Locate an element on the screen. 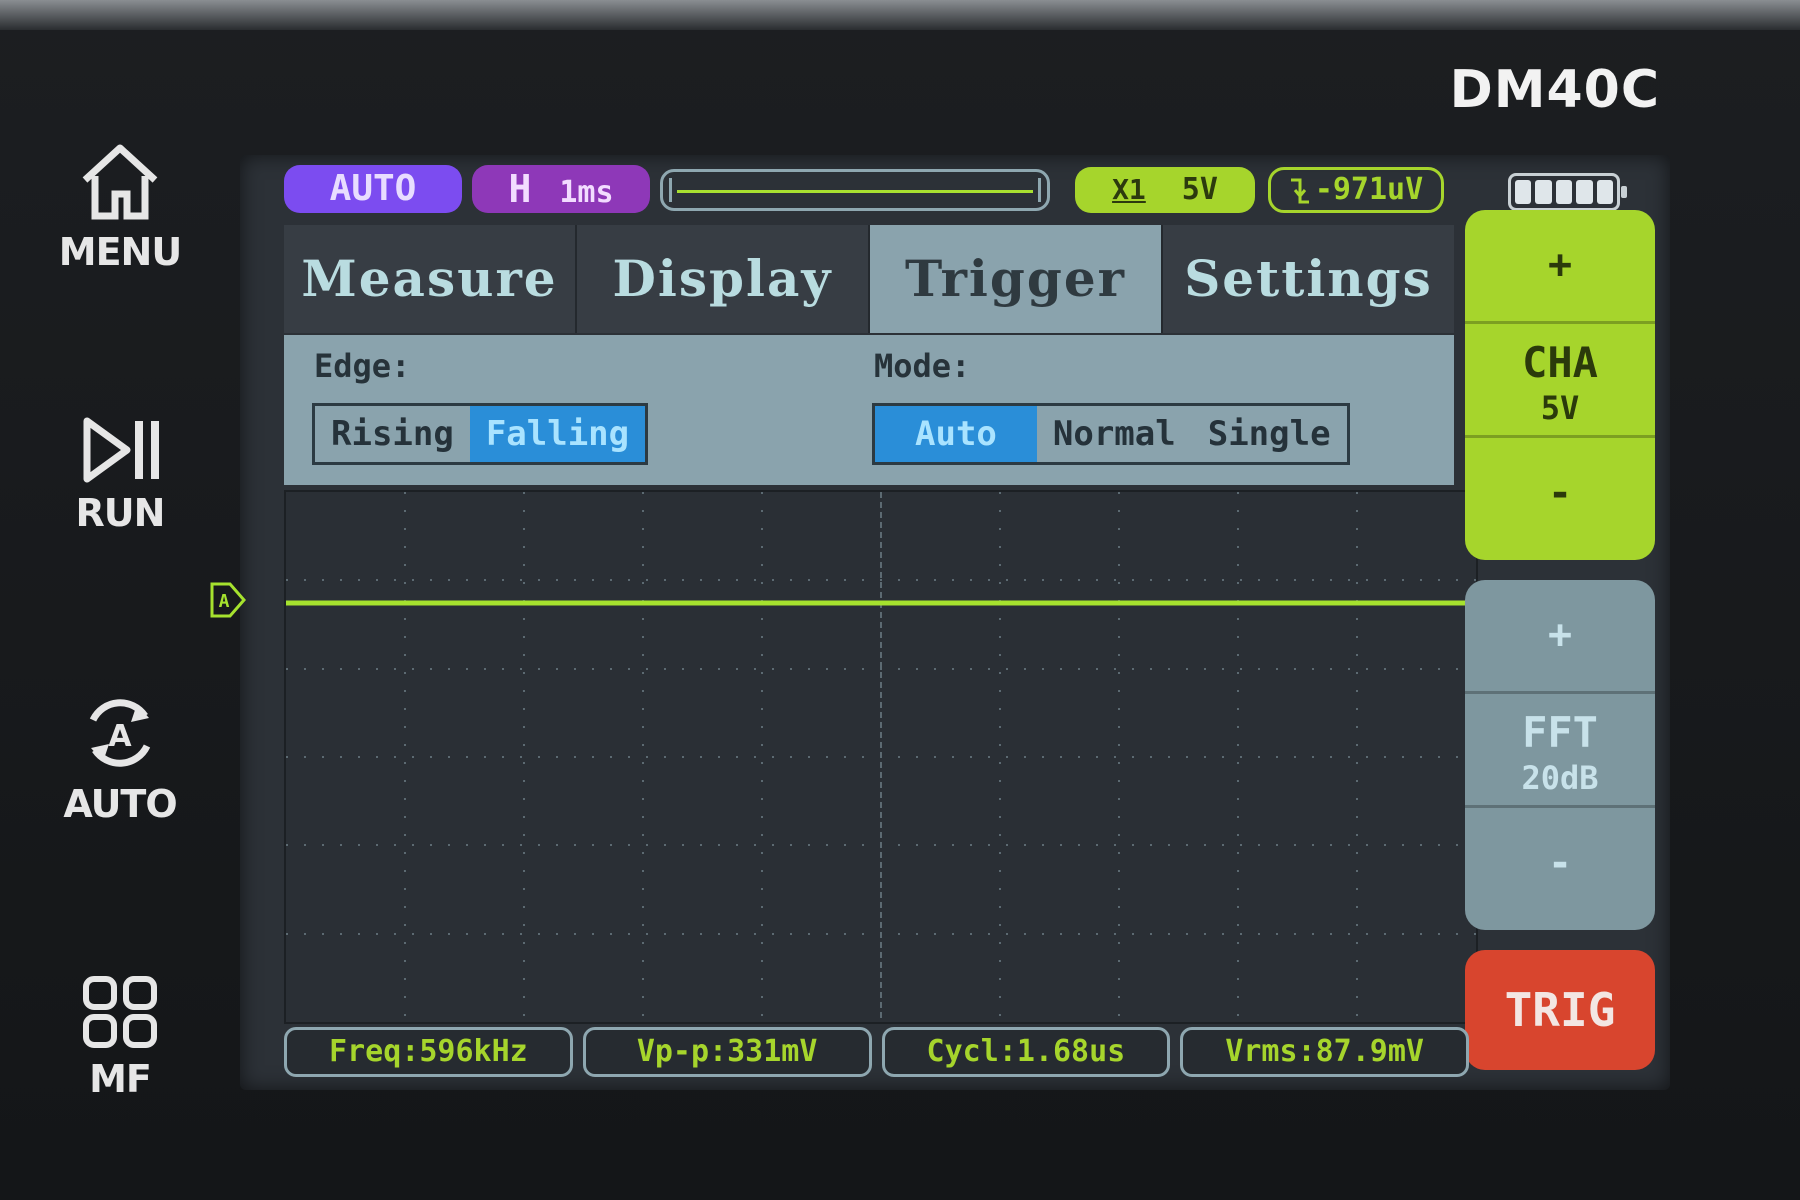  mf-label: MF is located at coordinates (120, 1079).